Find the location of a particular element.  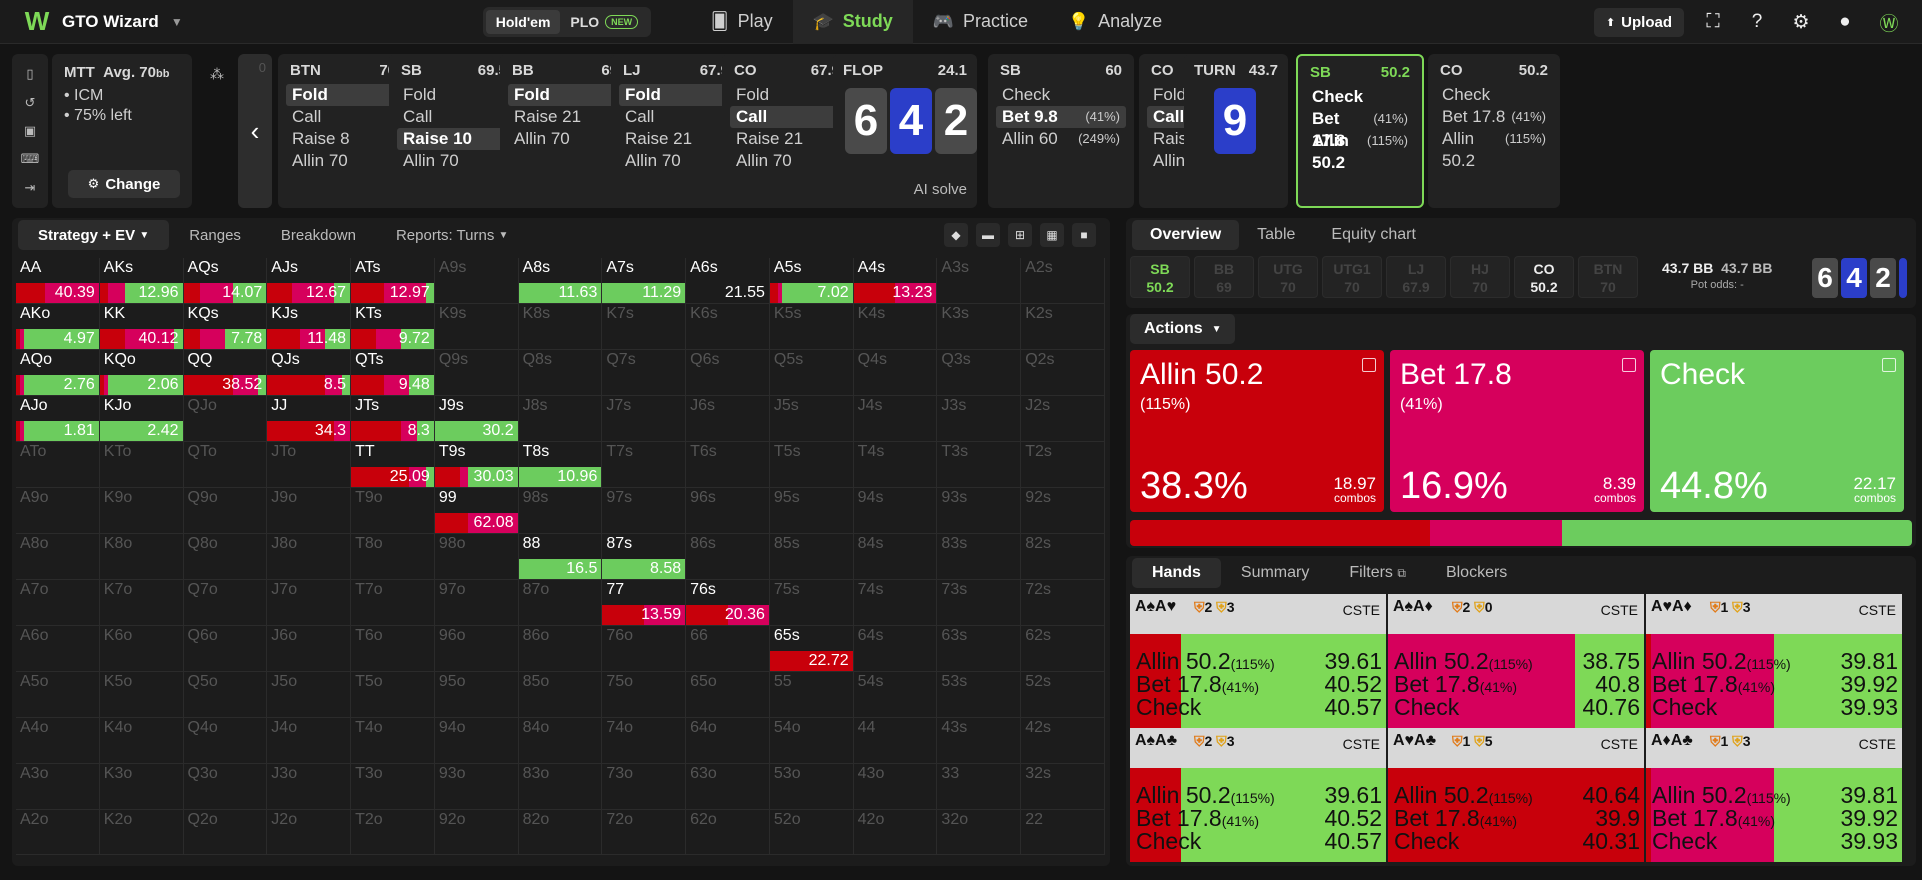

hand-cell: K8s is located at coordinates (560, 326).